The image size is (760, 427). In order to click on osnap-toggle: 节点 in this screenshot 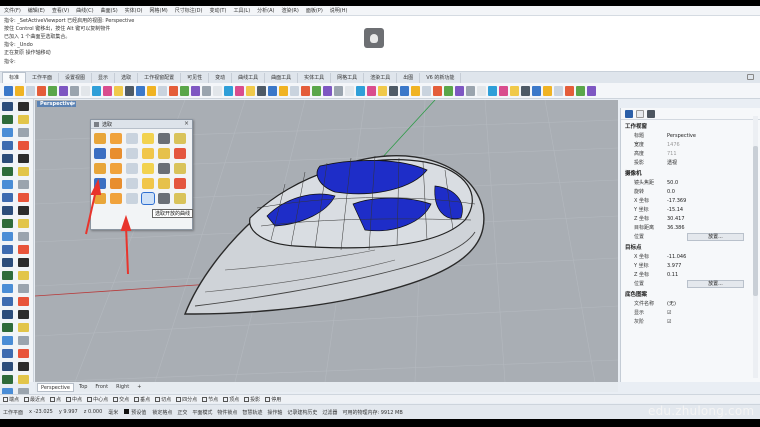, I will do `click(210, 399)`.